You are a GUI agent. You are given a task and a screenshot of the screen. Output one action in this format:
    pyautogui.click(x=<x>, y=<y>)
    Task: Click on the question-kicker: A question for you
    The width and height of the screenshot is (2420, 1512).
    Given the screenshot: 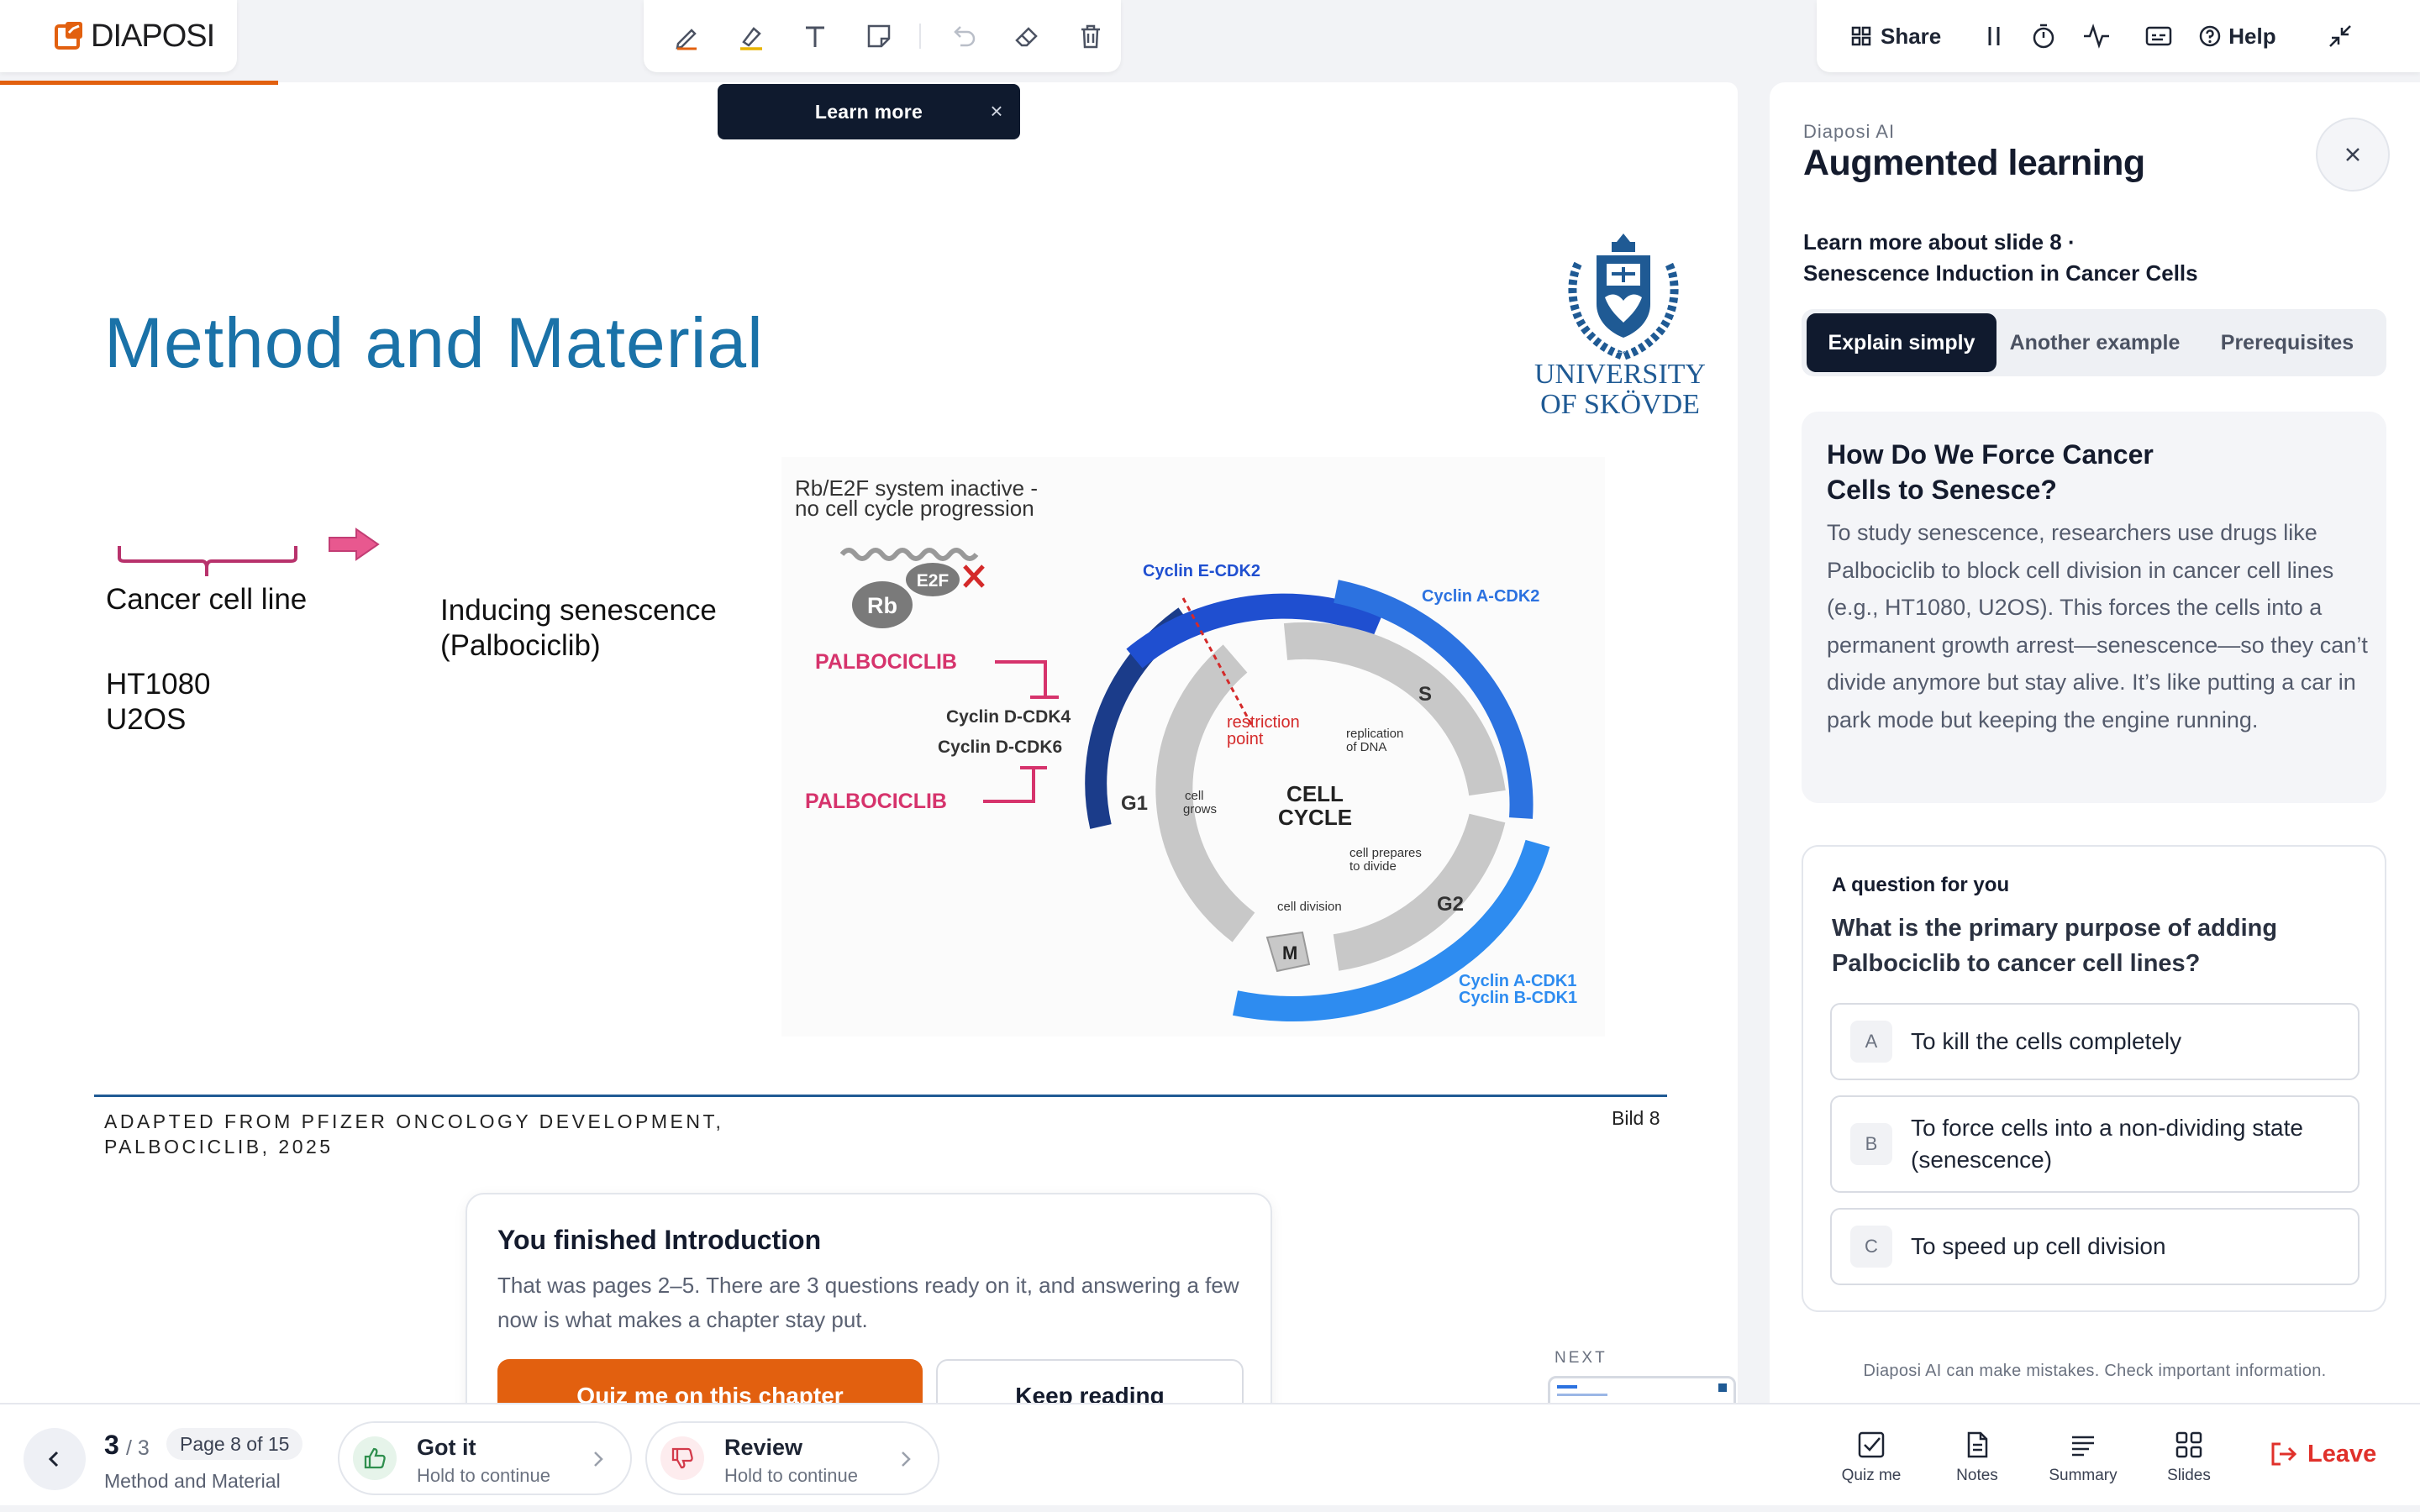 What is the action you would take?
    pyautogui.click(x=1921, y=885)
    